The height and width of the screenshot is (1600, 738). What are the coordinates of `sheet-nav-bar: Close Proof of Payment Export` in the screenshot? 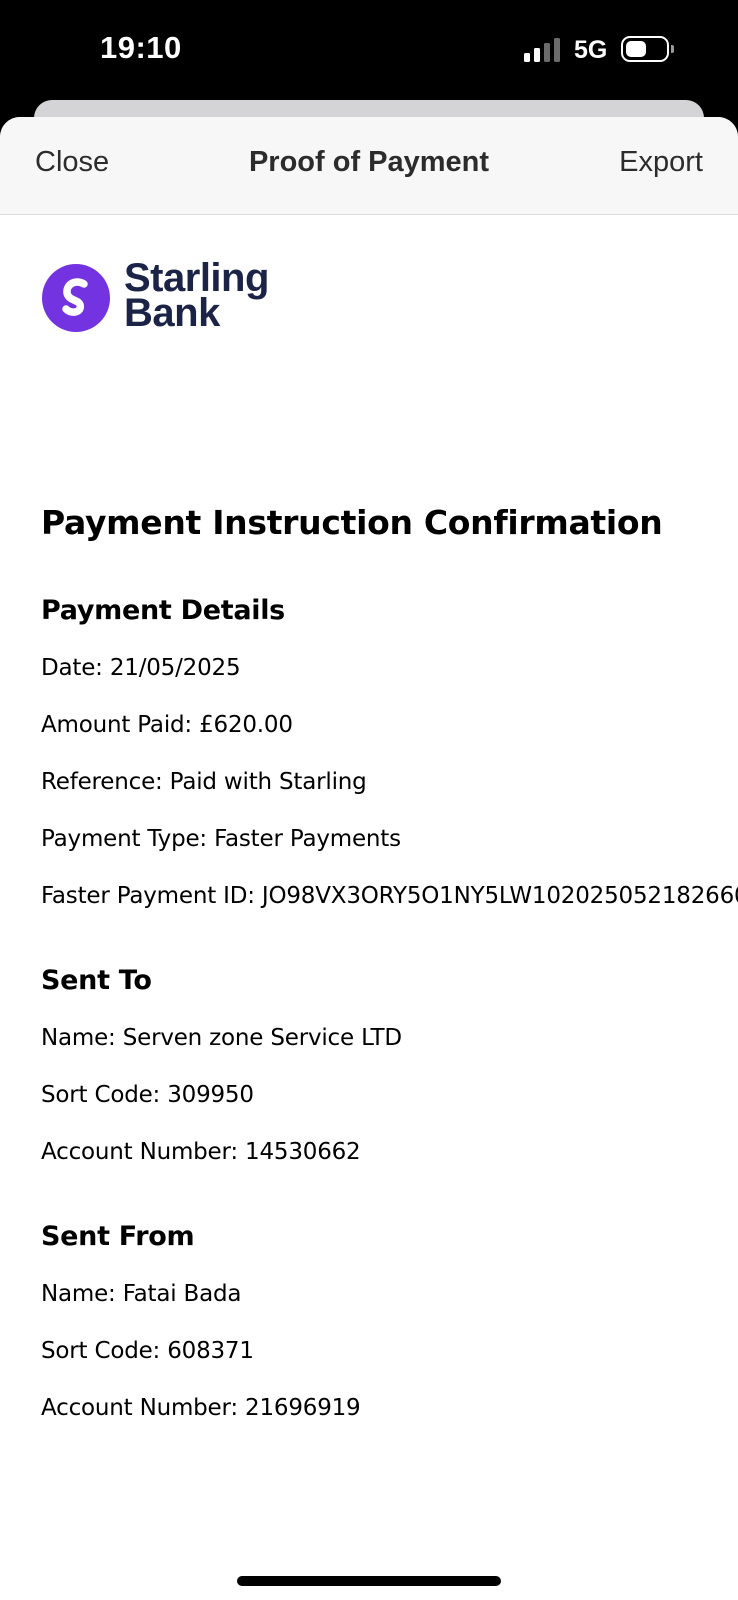 It's located at (369, 166).